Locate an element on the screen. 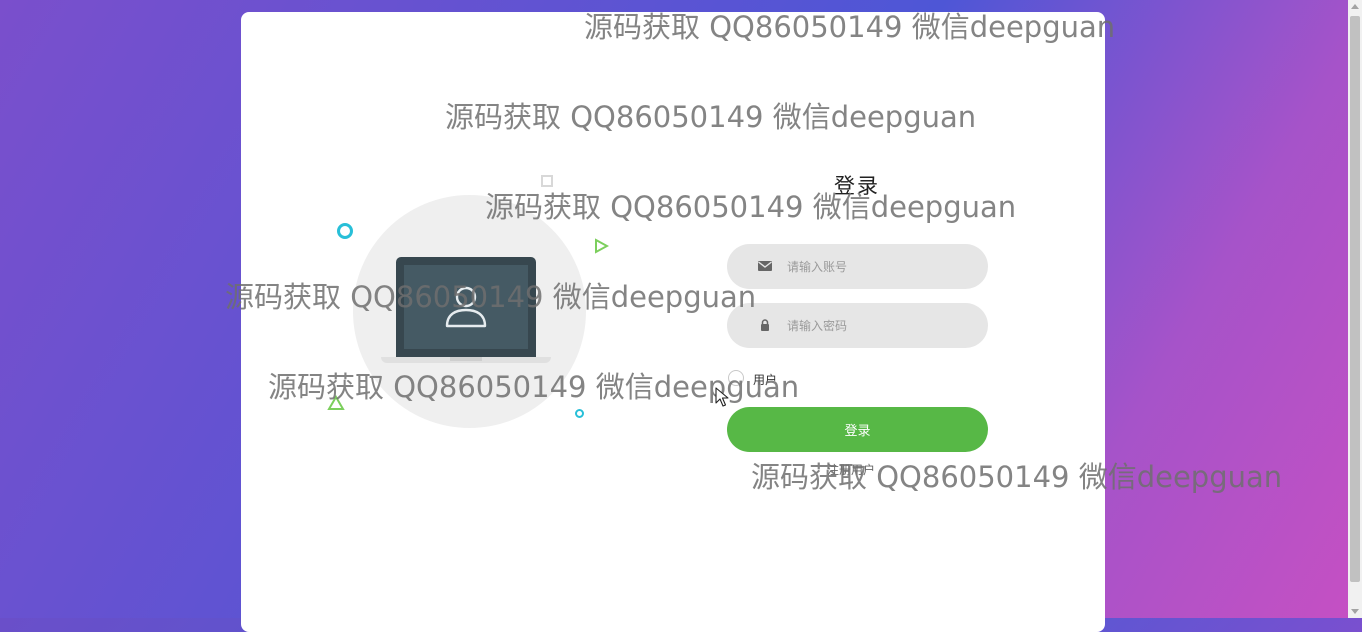  register-link: 注册用户 is located at coordinates (851, 469).